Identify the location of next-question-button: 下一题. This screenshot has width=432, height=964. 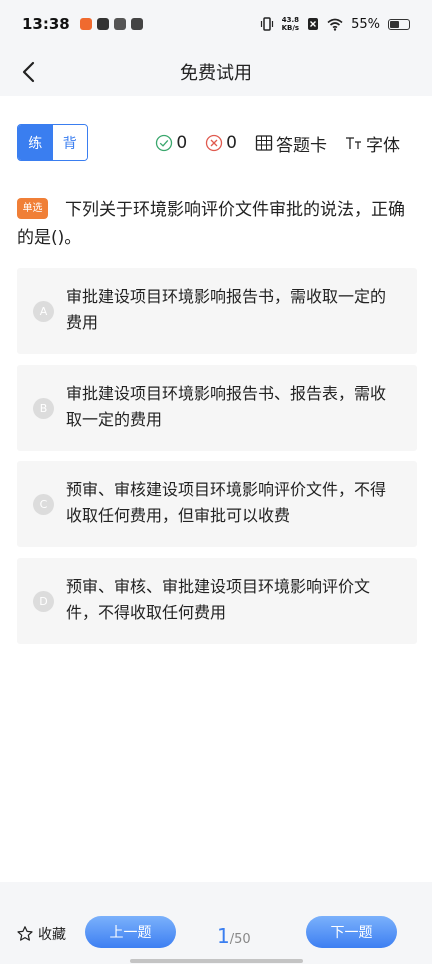
(351, 932).